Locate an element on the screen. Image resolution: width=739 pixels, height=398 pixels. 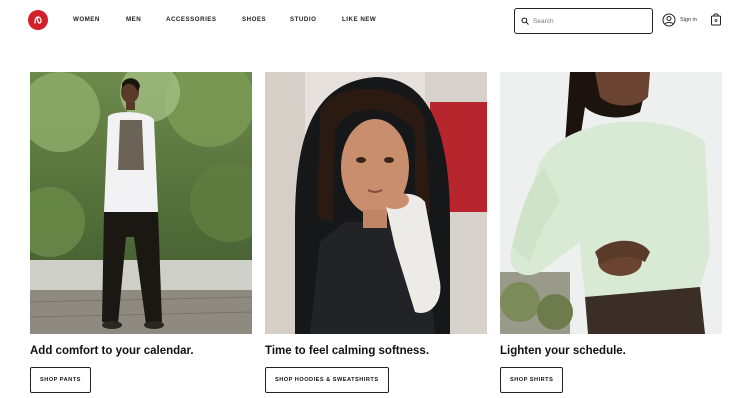
nav-item-women: WOMEN is located at coordinates (86, 19).